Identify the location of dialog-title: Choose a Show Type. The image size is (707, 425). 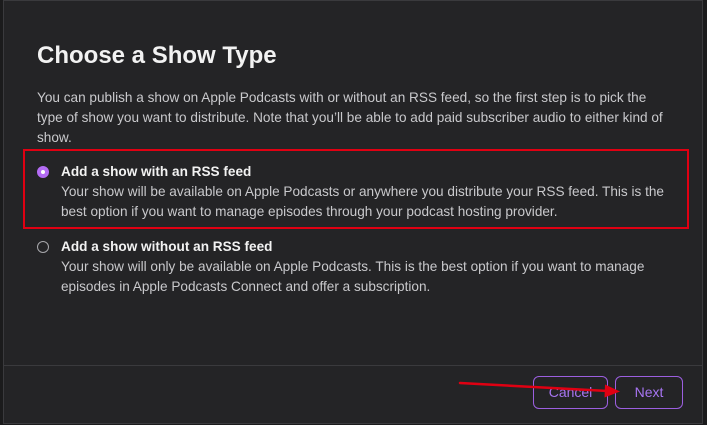
(157, 55).